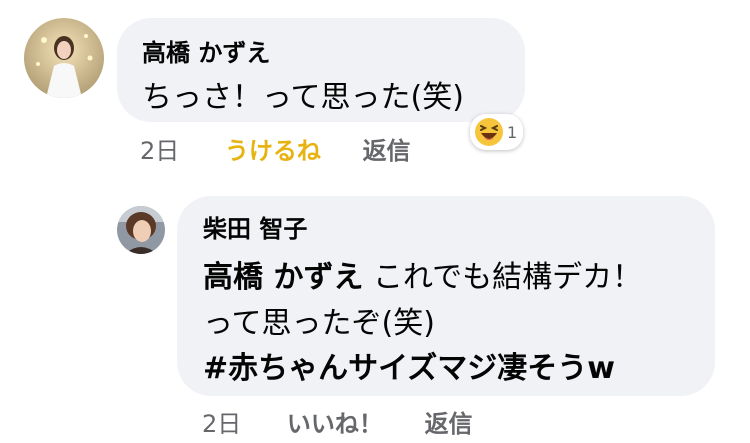  I want to click on reply-time: 2日, so click(221, 421).